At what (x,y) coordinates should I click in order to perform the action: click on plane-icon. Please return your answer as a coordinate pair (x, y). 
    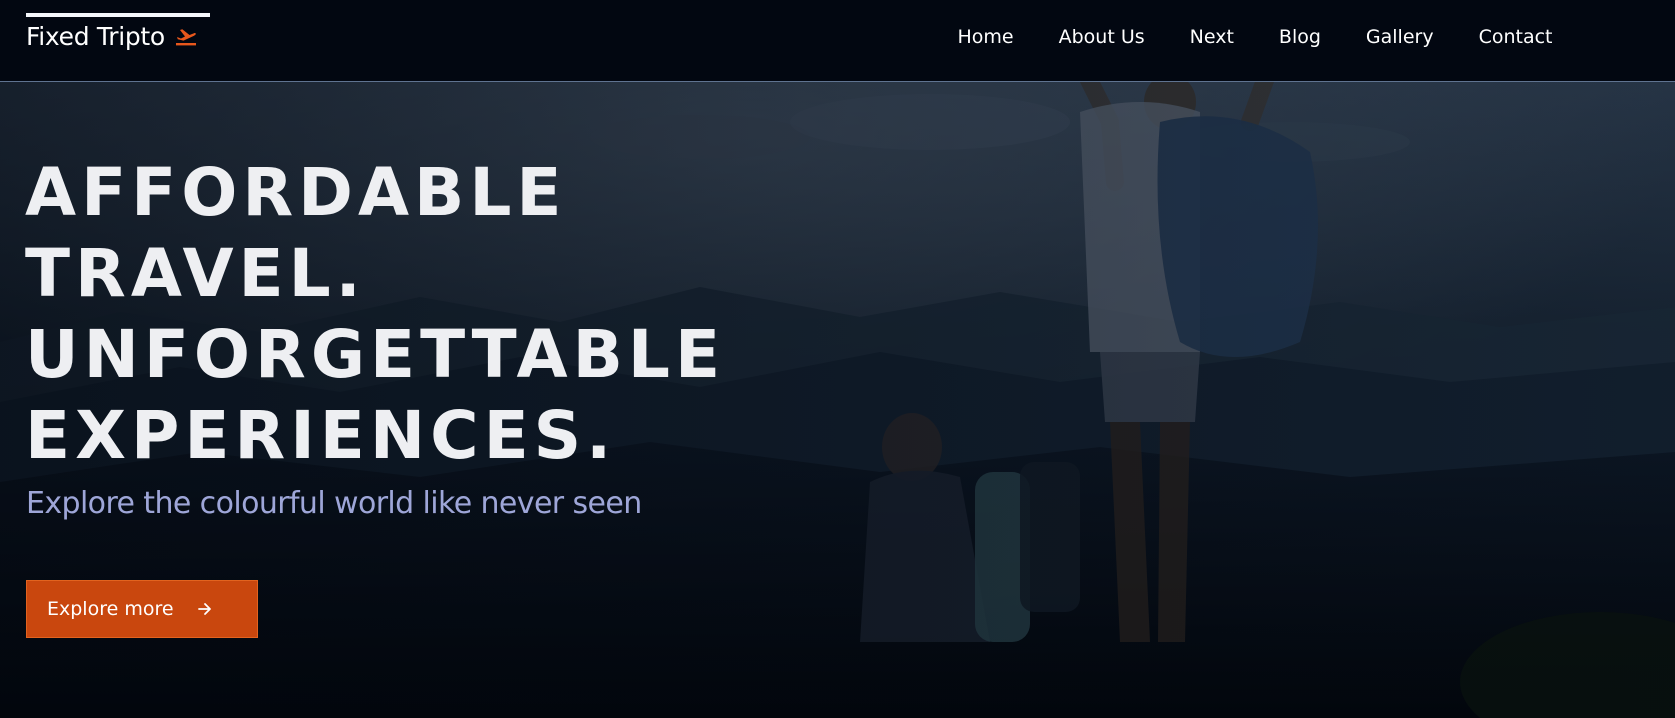
    Looking at the image, I should click on (186, 36).